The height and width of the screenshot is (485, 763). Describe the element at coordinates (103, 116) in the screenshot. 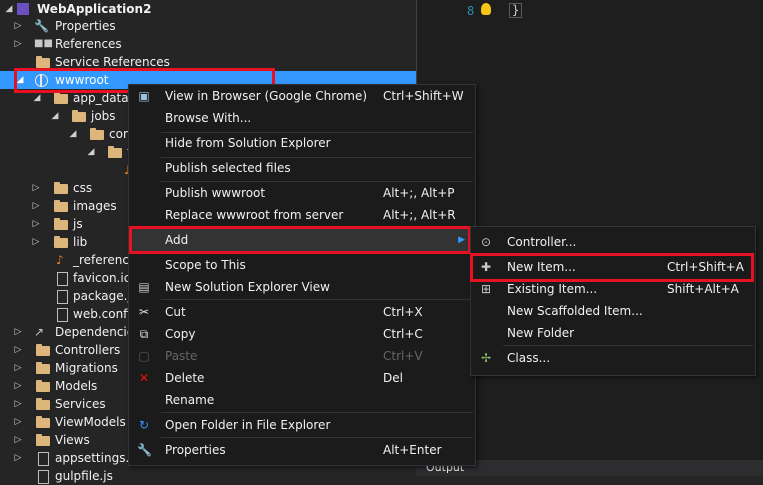

I see `tree-label: jobs` at that location.